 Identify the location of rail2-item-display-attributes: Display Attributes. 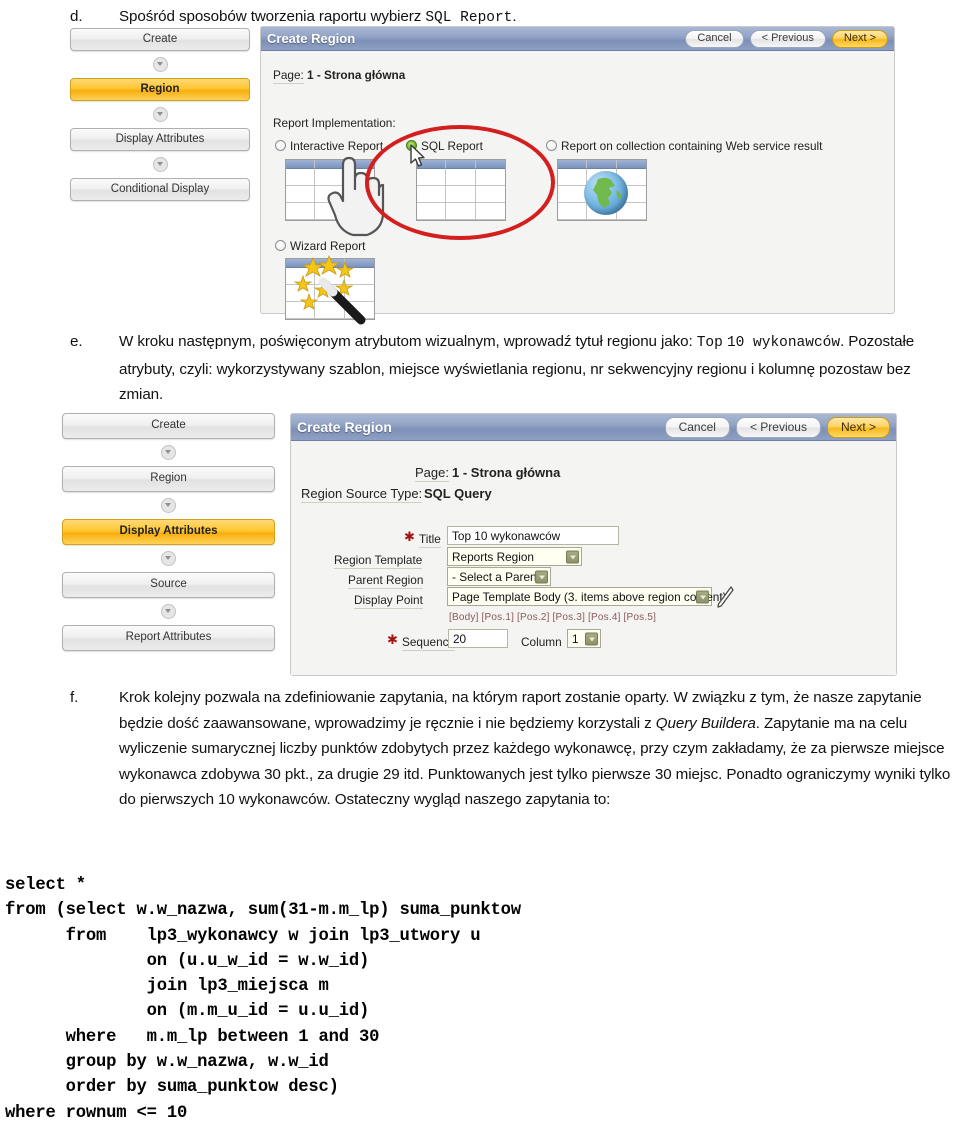
(168, 532).